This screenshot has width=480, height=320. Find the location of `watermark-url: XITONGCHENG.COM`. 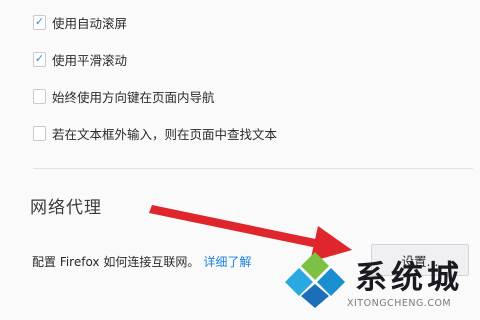

watermark-url: XITONGCHENG.COM is located at coordinates (399, 303).